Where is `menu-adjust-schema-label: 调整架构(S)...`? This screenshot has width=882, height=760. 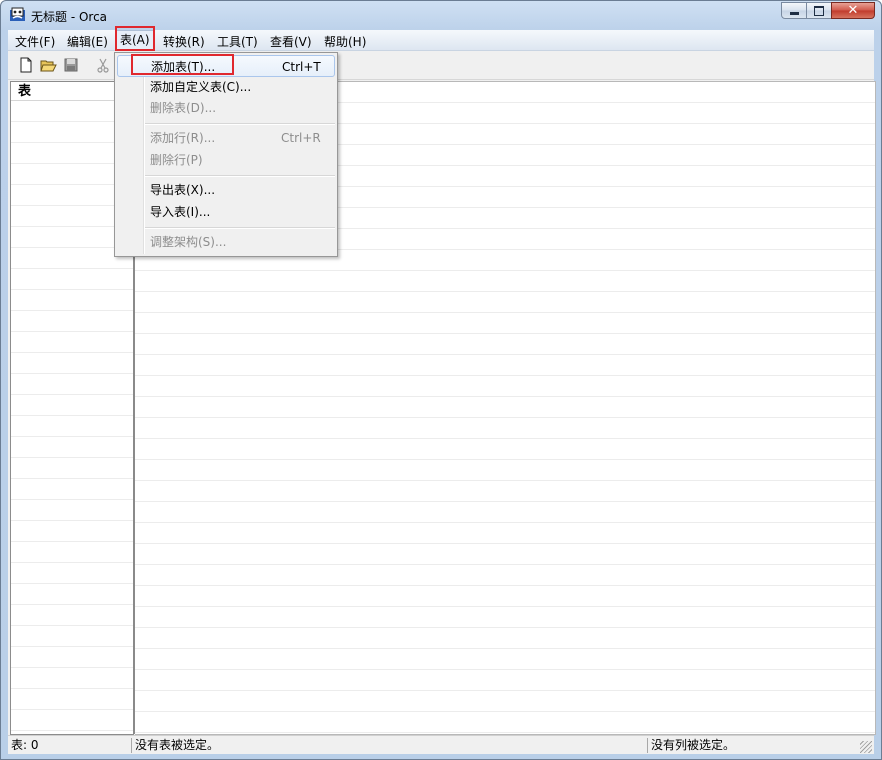 menu-adjust-schema-label: 调整架构(S)... is located at coordinates (188, 242).